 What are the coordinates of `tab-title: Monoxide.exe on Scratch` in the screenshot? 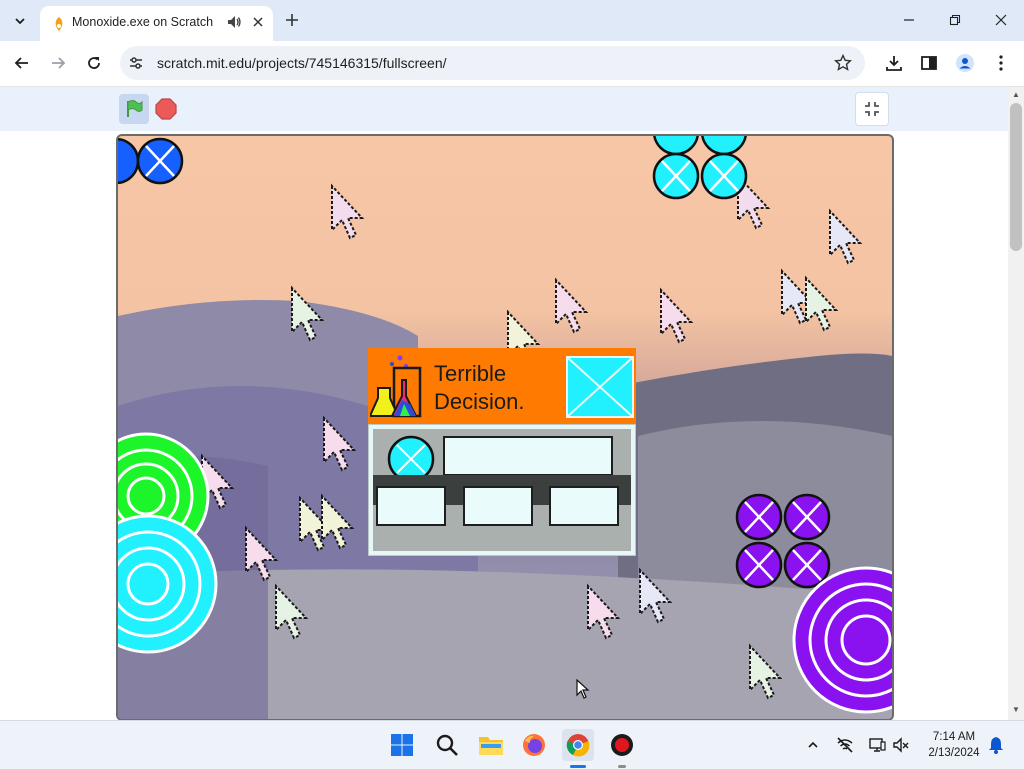 It's located at (143, 22).